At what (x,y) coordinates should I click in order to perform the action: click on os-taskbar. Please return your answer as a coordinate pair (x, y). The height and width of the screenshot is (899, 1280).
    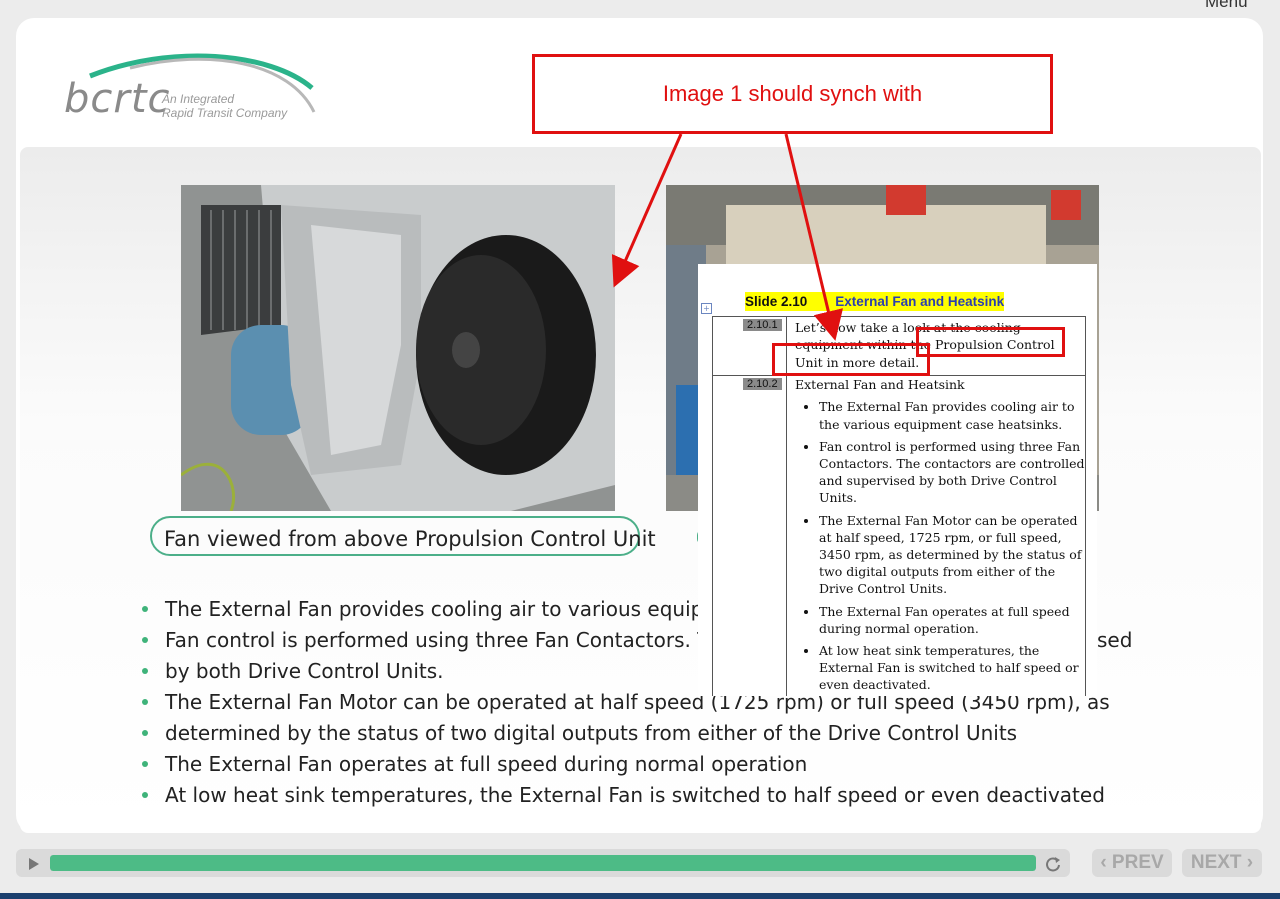
    Looking at the image, I should click on (640, 896).